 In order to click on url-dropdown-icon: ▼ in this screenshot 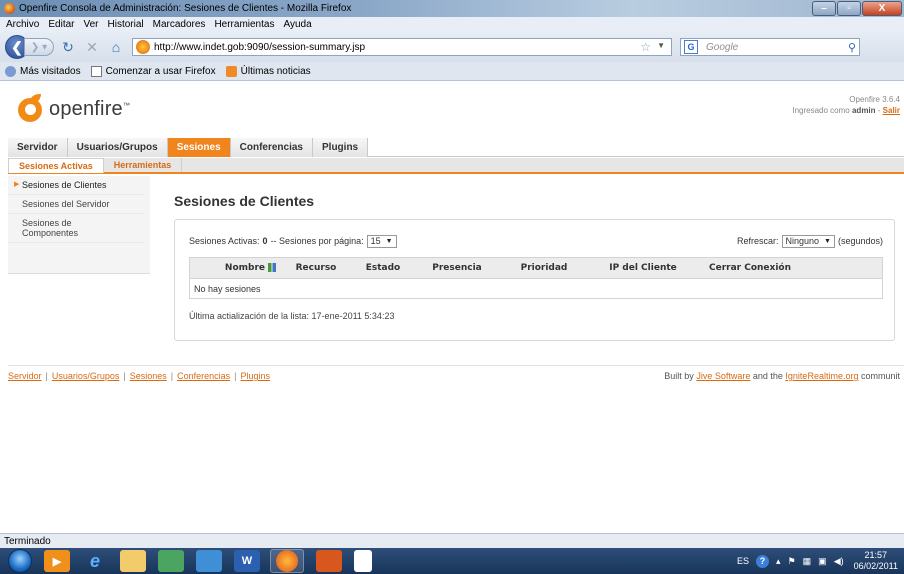, I will do `click(661, 45)`.